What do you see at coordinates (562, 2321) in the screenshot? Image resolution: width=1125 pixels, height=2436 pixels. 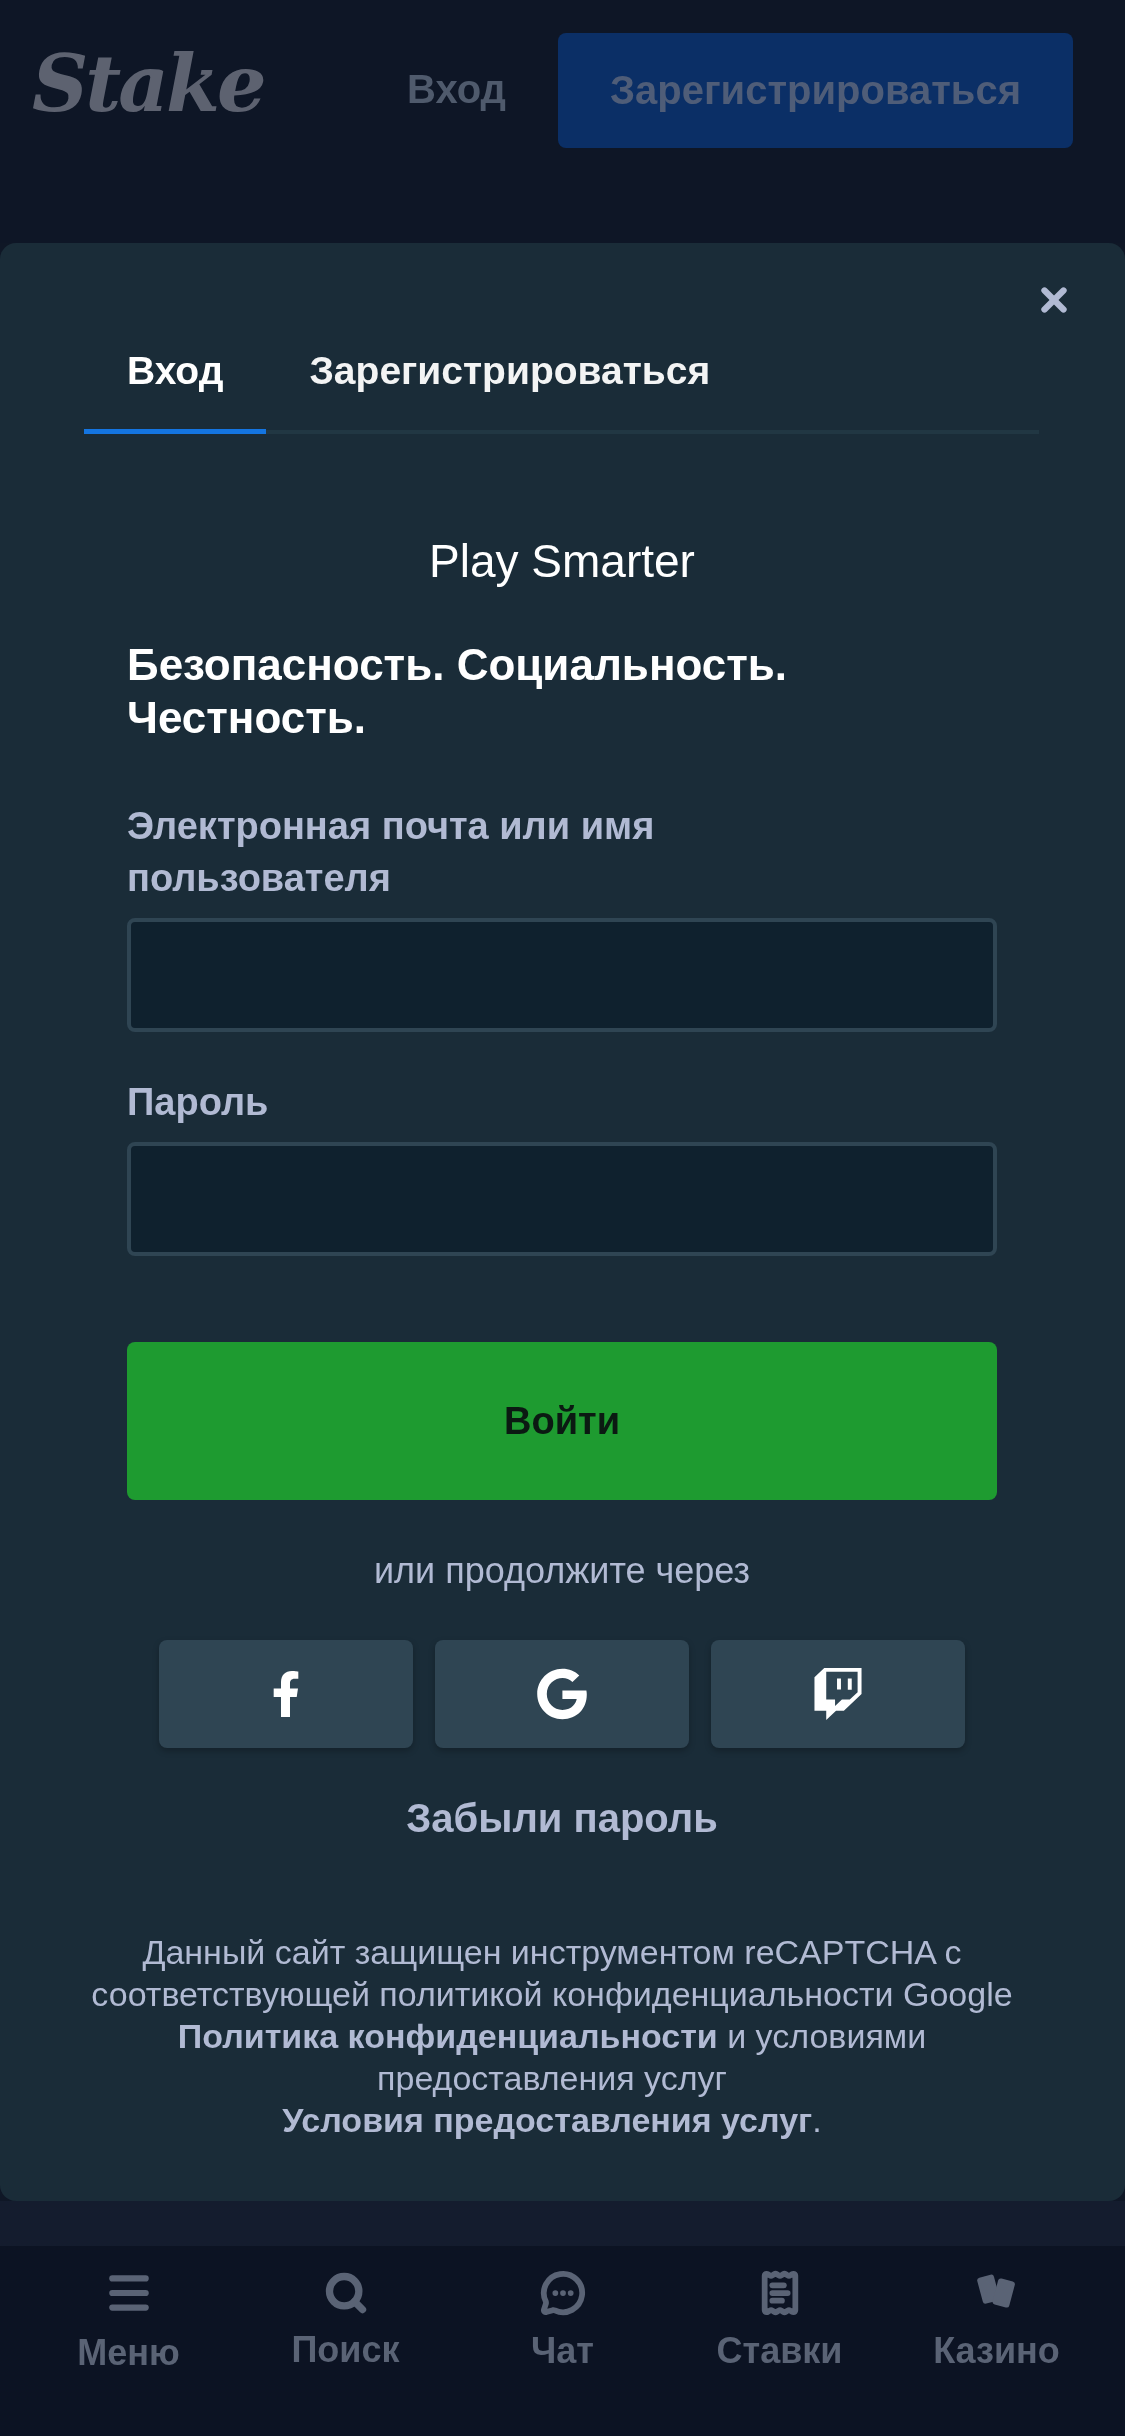 I see `nav-item: Чат` at bounding box center [562, 2321].